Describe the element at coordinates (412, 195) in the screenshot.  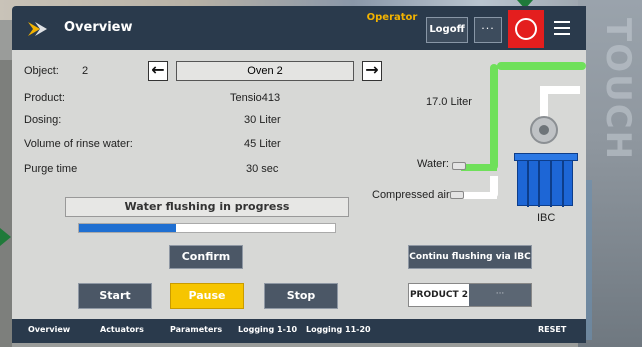
I see `compressed-air-label: Compressed air:` at that location.